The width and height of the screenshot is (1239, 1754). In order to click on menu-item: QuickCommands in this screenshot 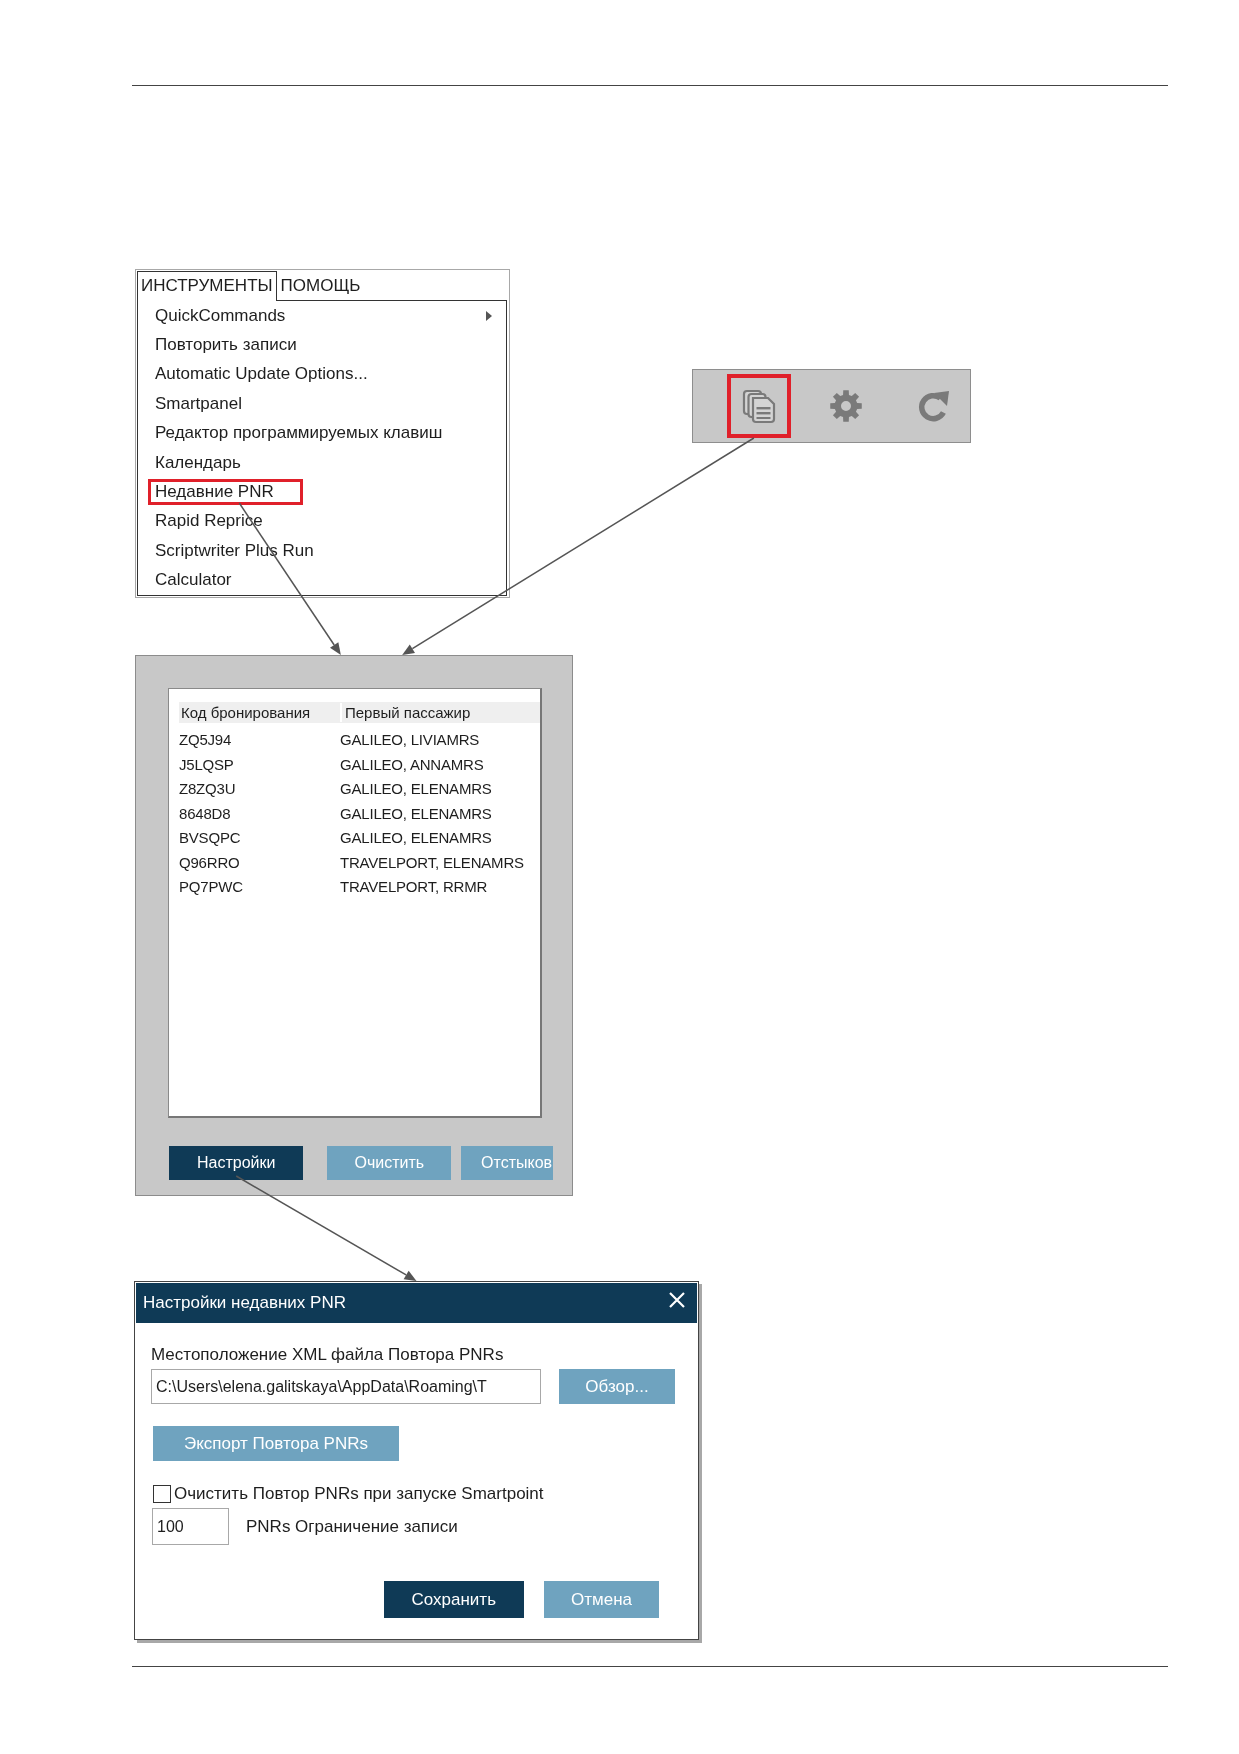, I will do `click(220, 315)`.